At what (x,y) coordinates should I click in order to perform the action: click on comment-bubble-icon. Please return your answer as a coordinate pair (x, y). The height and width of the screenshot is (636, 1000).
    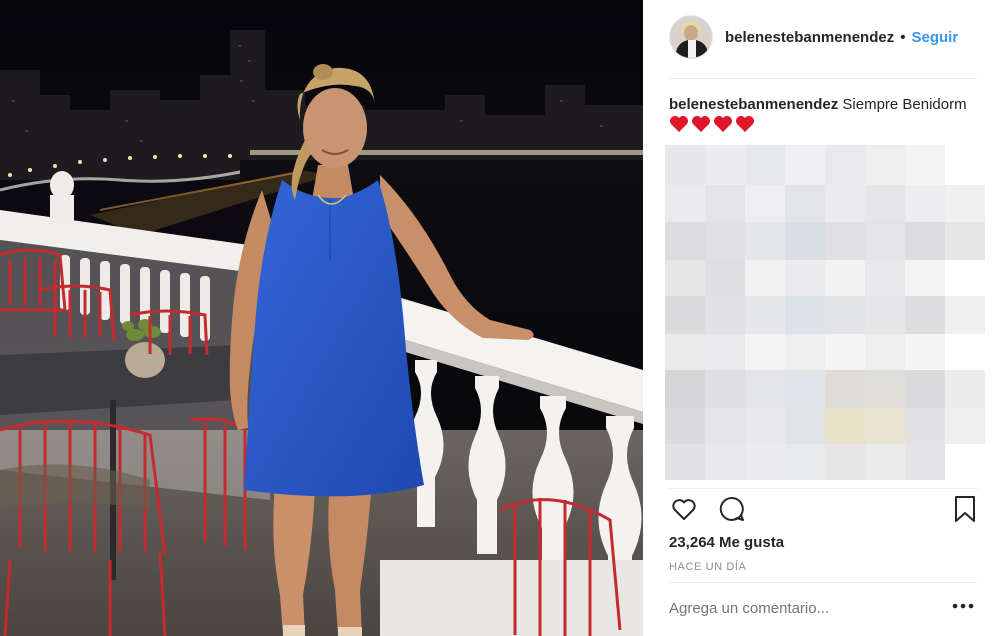
    Looking at the image, I should click on (731, 508).